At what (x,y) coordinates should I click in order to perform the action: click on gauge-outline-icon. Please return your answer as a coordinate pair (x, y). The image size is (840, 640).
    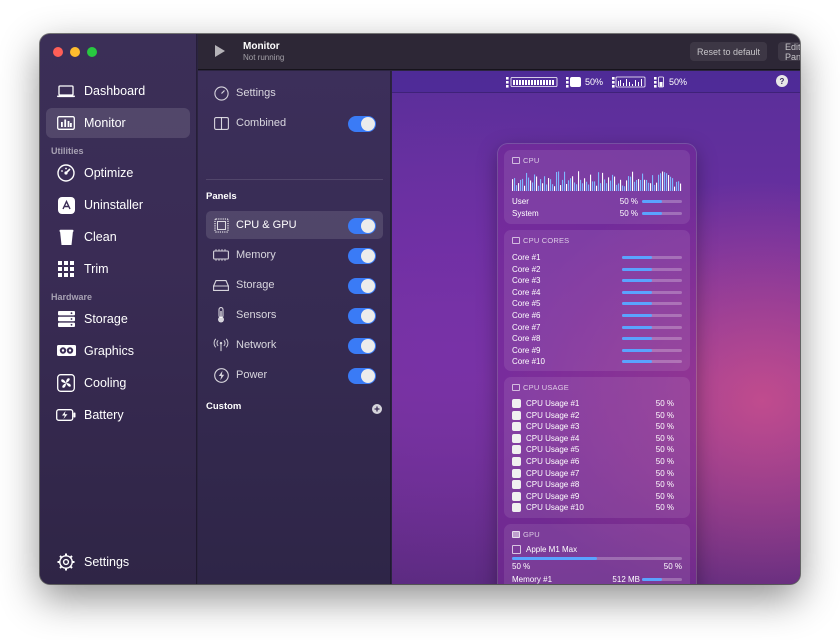
    Looking at the image, I should click on (221, 93).